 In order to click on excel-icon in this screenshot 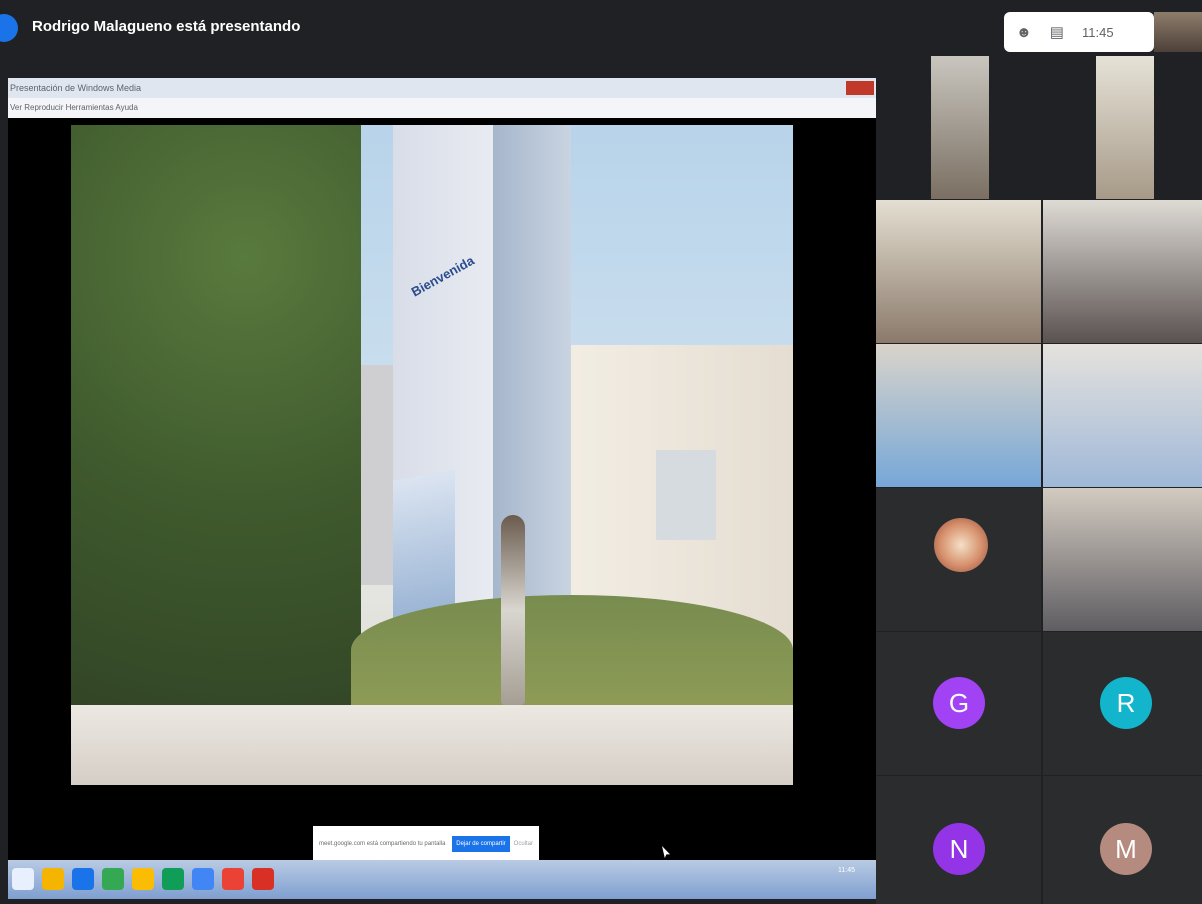, I will do `click(173, 879)`.